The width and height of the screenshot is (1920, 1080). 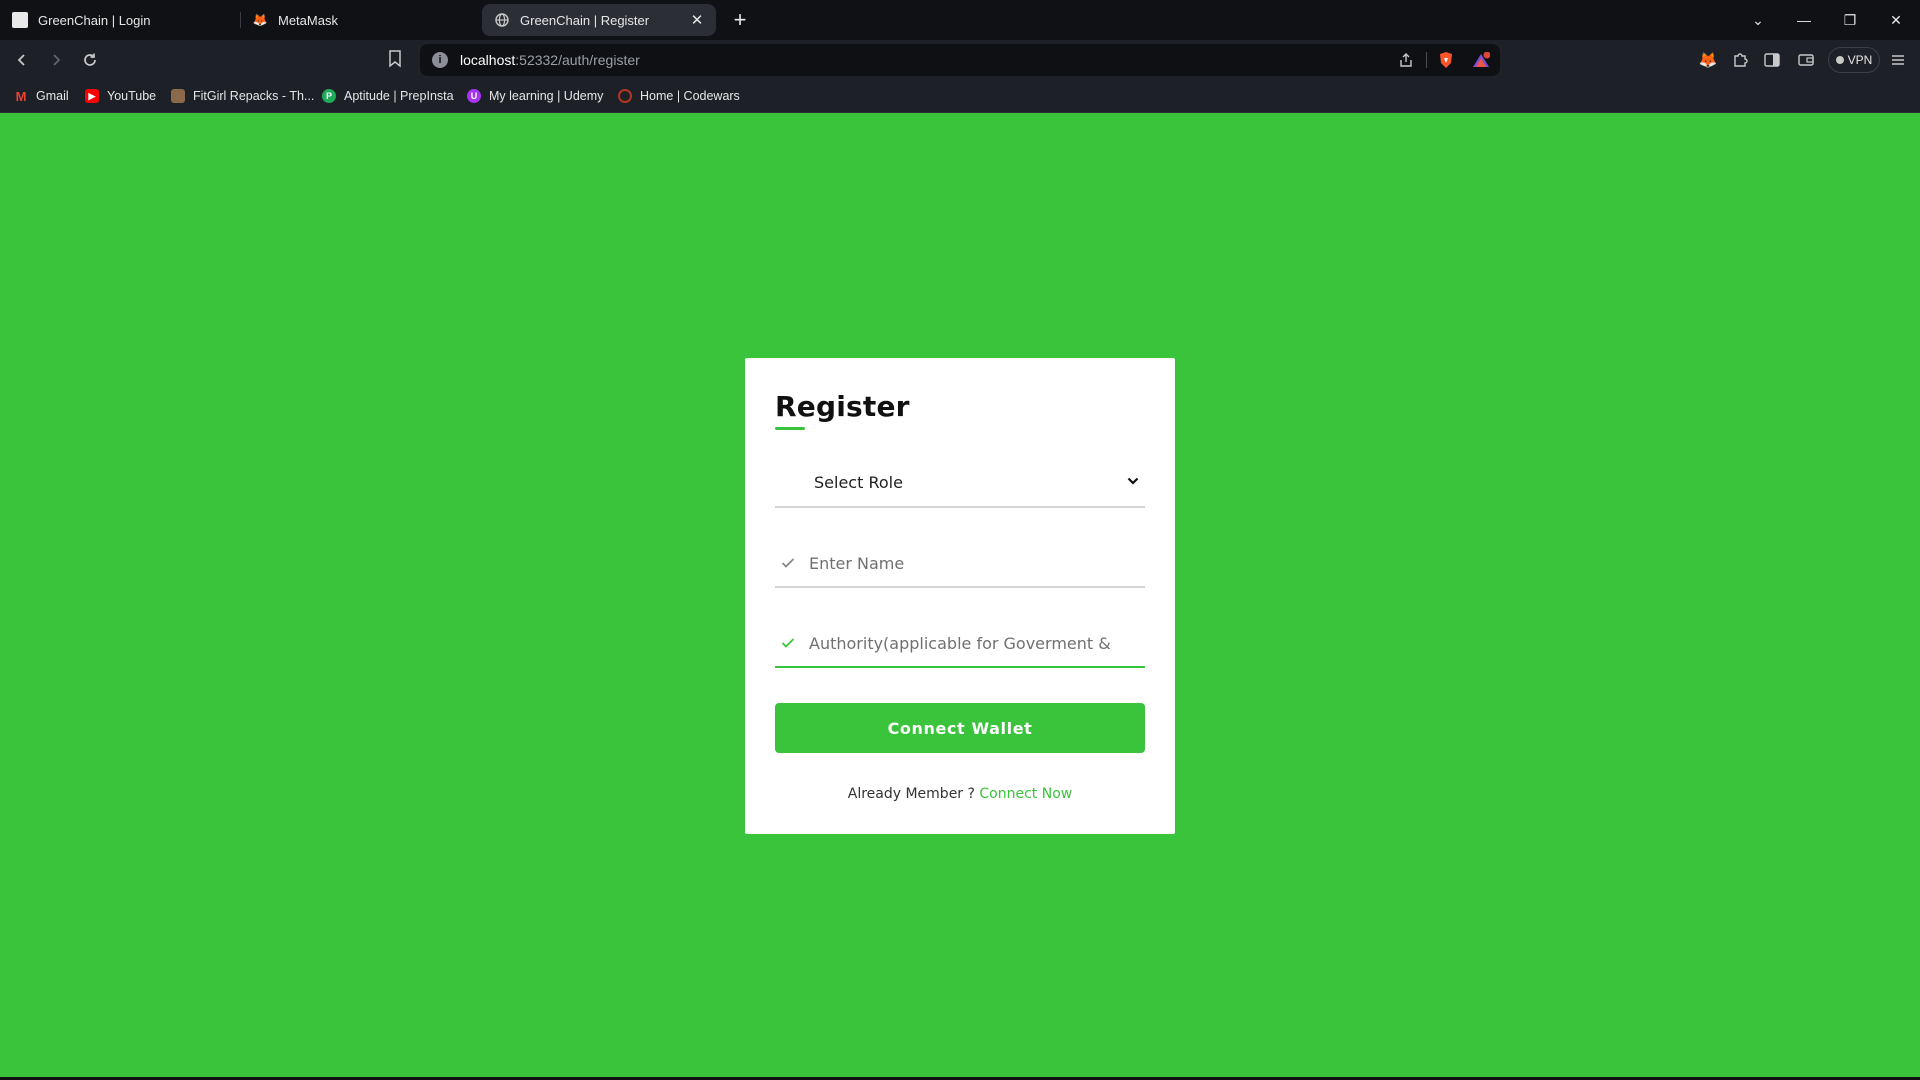 What do you see at coordinates (388, 96) in the screenshot?
I see `bookmark-prepinsta: P Aptitude | PrepInsta` at bounding box center [388, 96].